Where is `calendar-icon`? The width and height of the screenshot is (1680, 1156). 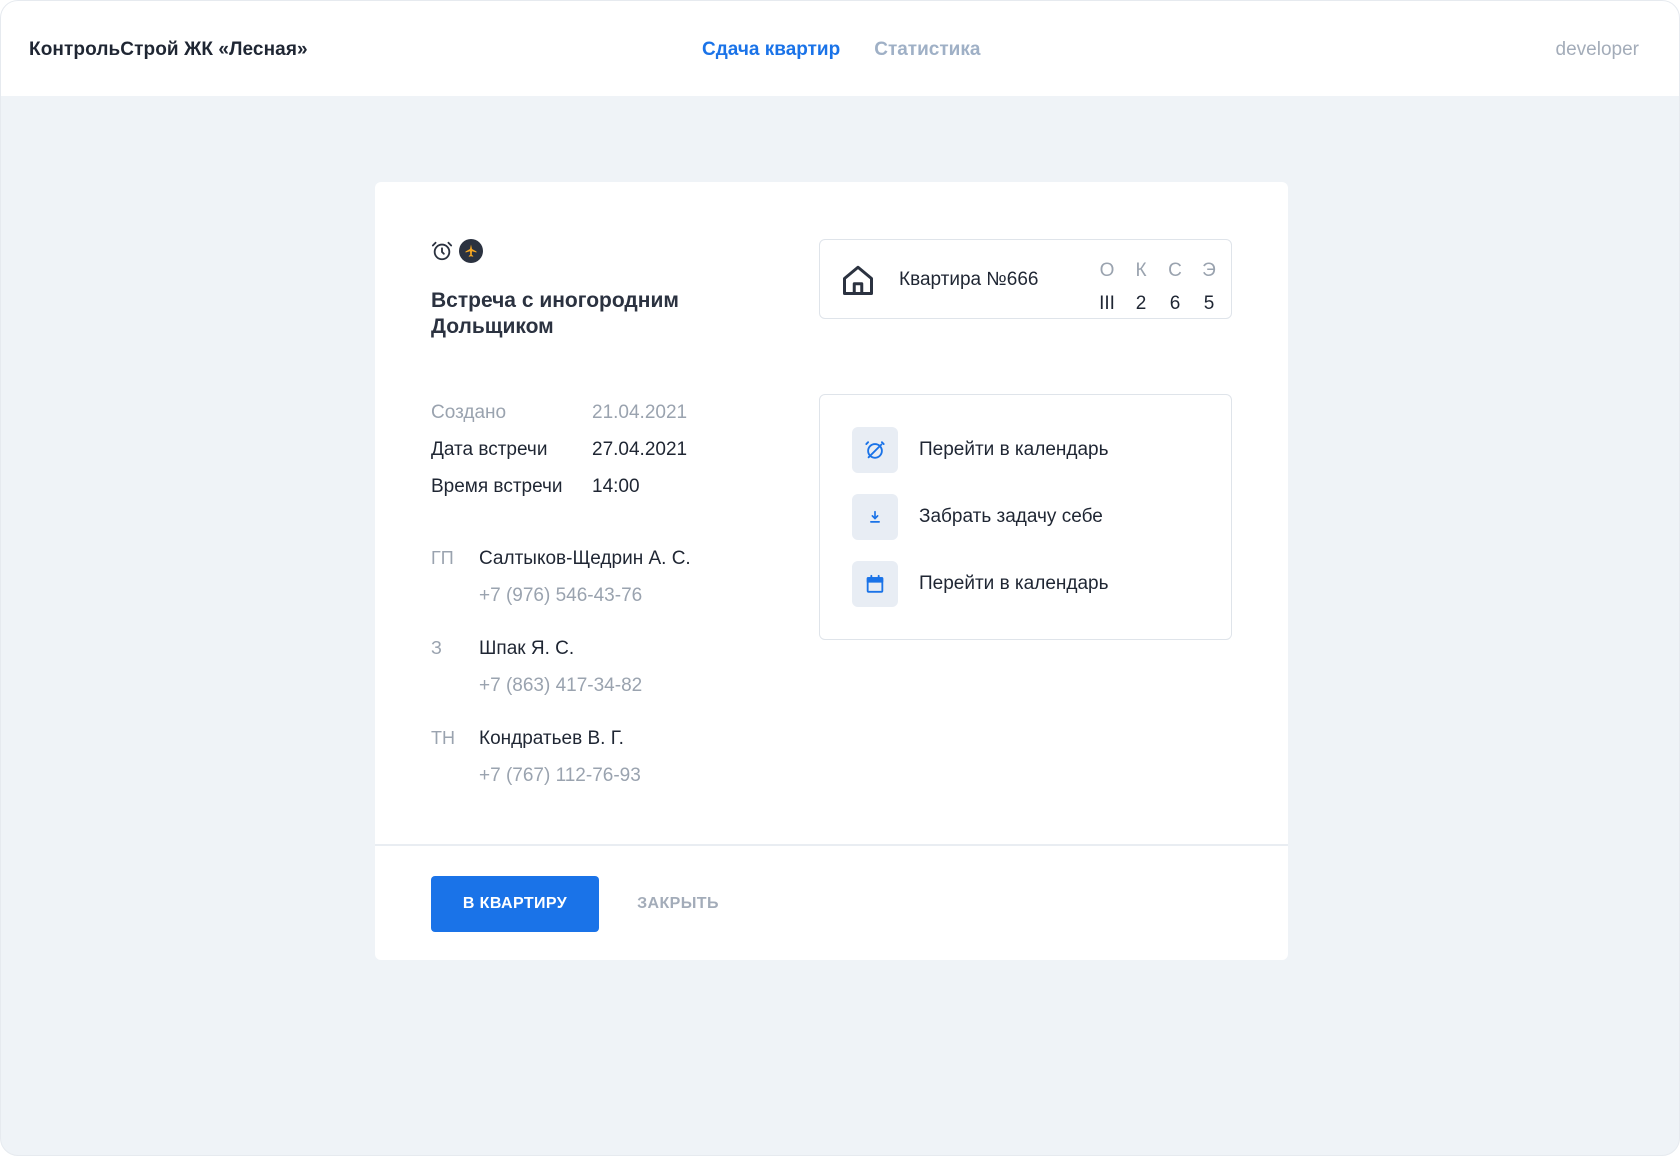
calendar-icon is located at coordinates (875, 584).